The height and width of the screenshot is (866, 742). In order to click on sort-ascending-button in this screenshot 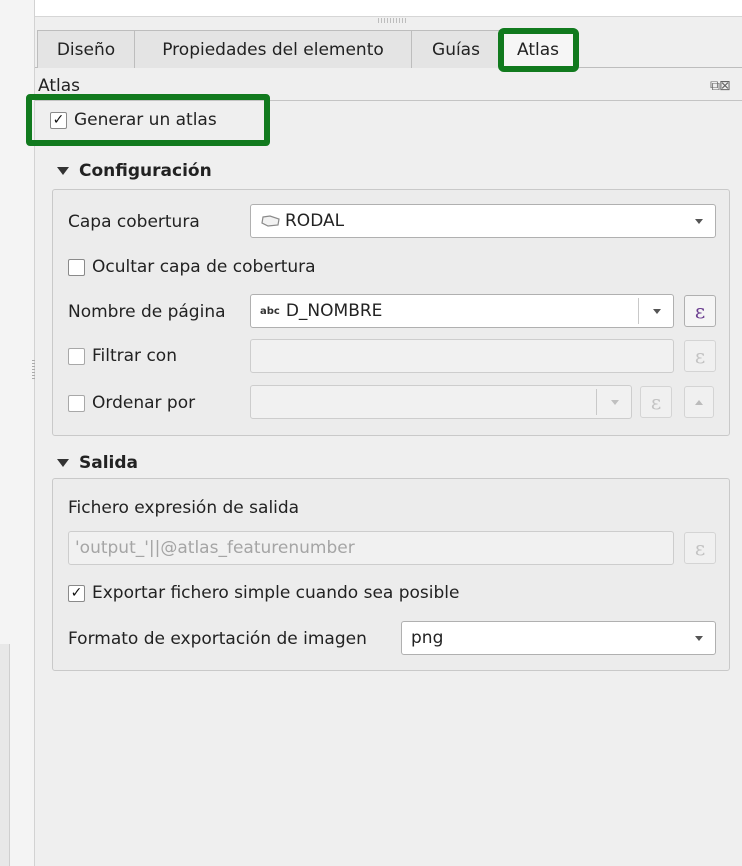, I will do `click(699, 402)`.